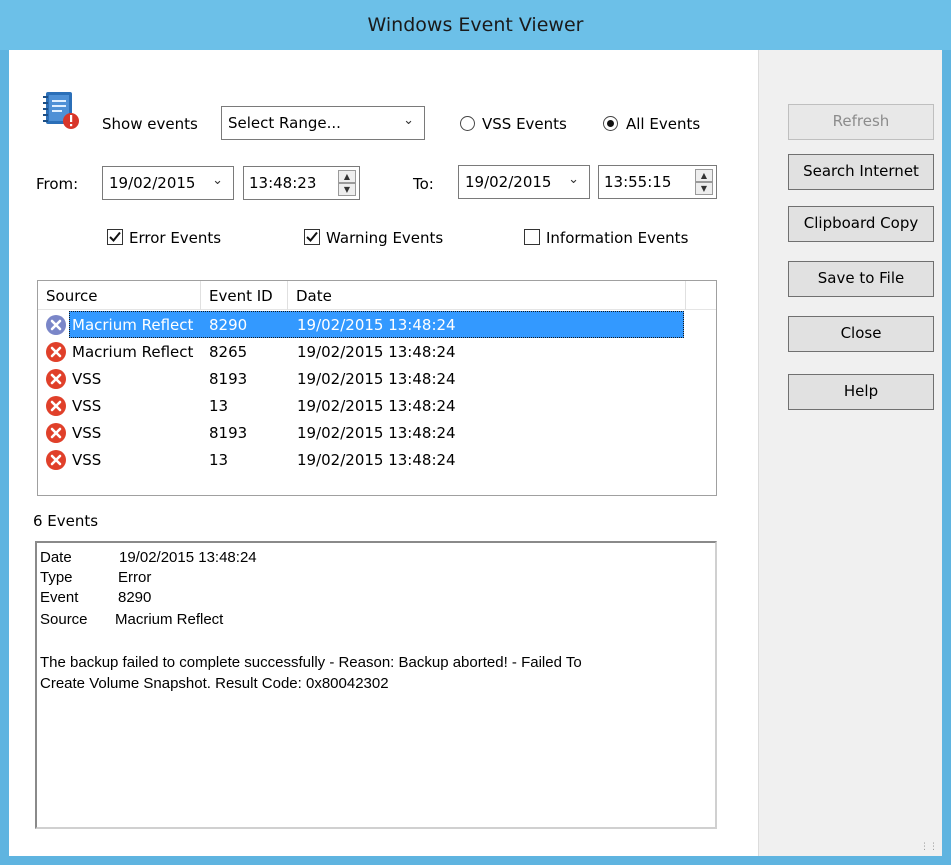 This screenshot has height=865, width=951. Describe the element at coordinates (59, 597) in the screenshot. I see `detail-event-key: Event` at that location.